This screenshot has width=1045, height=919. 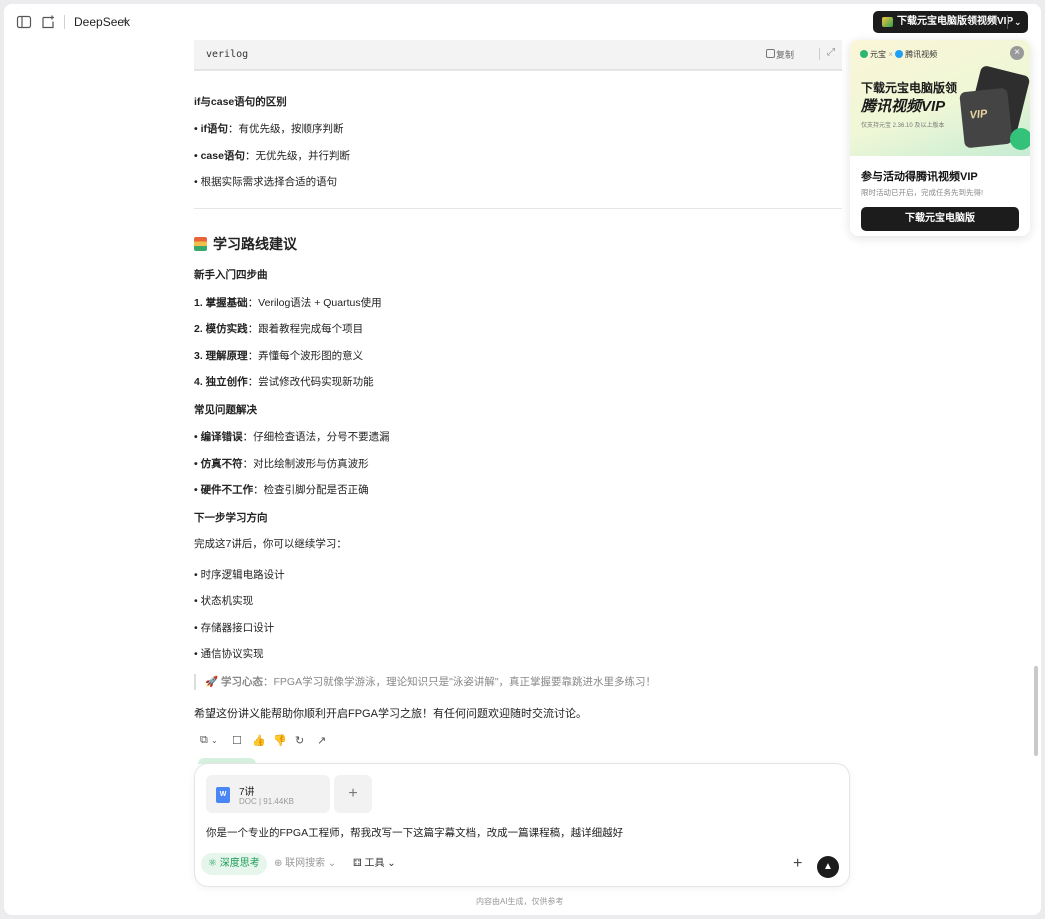 What do you see at coordinates (224, 601) in the screenshot?
I see `list-item: • 状态机实现` at bounding box center [224, 601].